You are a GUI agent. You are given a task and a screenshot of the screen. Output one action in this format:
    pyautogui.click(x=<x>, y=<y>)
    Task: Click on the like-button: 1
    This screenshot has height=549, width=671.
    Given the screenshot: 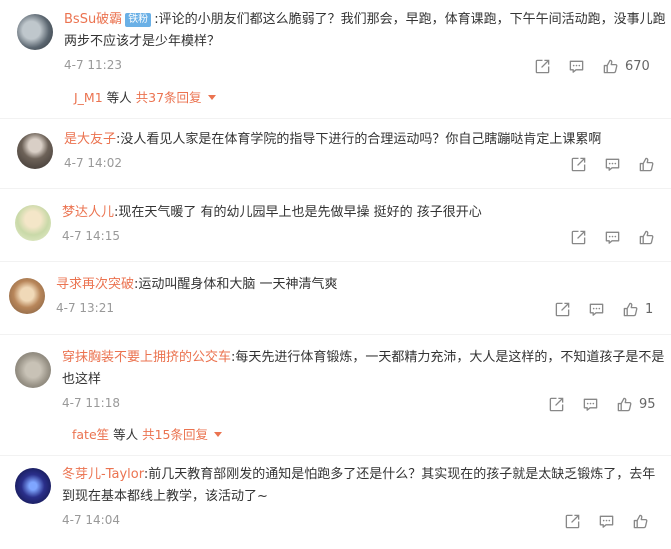 What is the action you would take?
    pyautogui.click(x=637, y=309)
    